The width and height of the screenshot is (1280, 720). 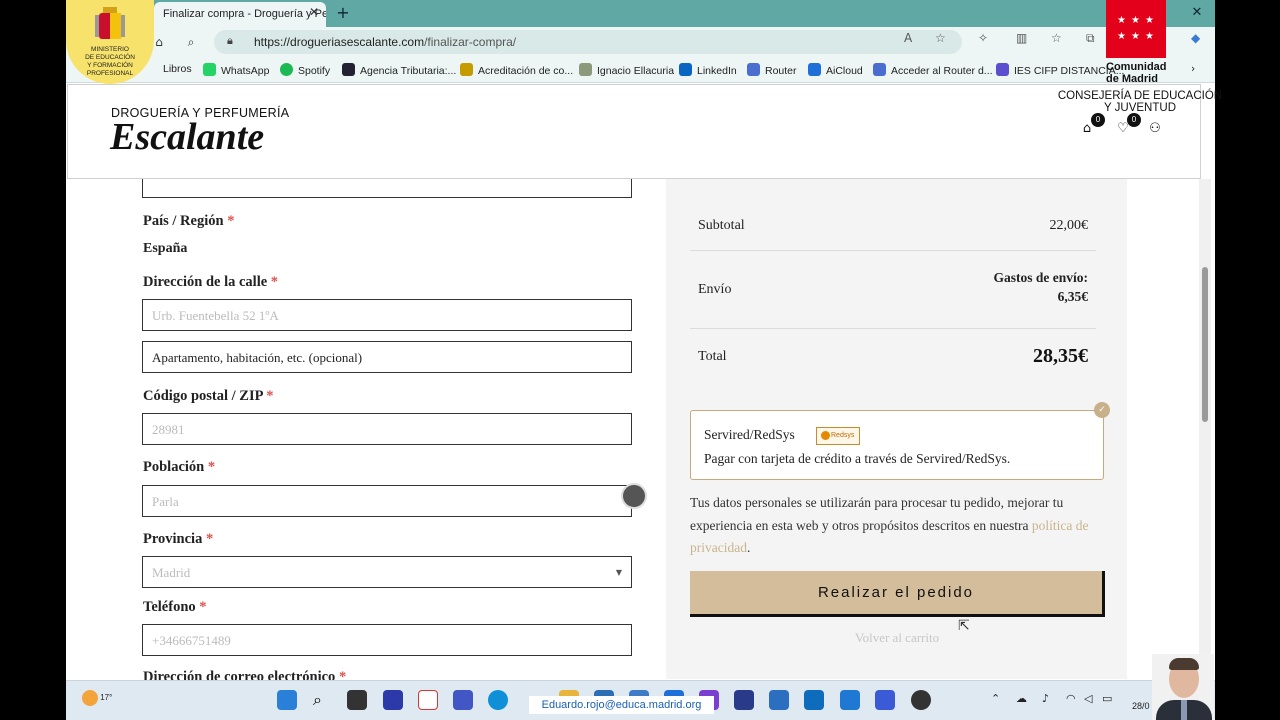 What do you see at coordinates (339, 42) in the screenshot?
I see `url-domain: https://drogueriasescalante.com` at bounding box center [339, 42].